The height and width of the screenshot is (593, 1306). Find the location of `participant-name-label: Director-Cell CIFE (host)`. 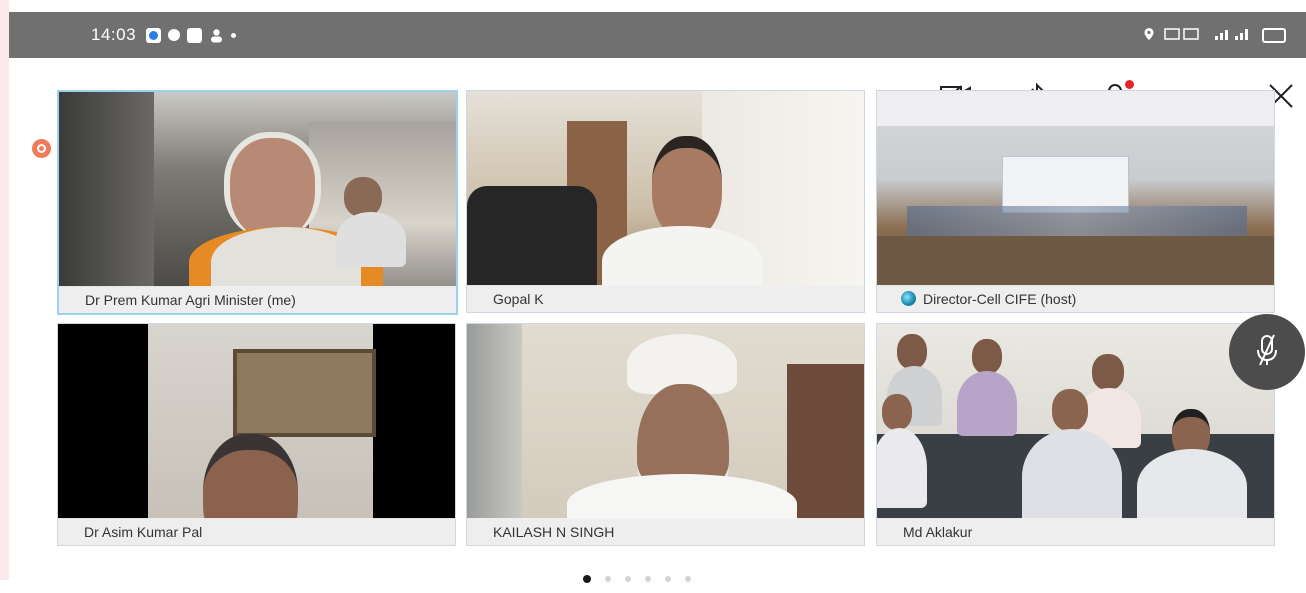

participant-name-label: Director-Cell CIFE (host) is located at coordinates (1075, 298).